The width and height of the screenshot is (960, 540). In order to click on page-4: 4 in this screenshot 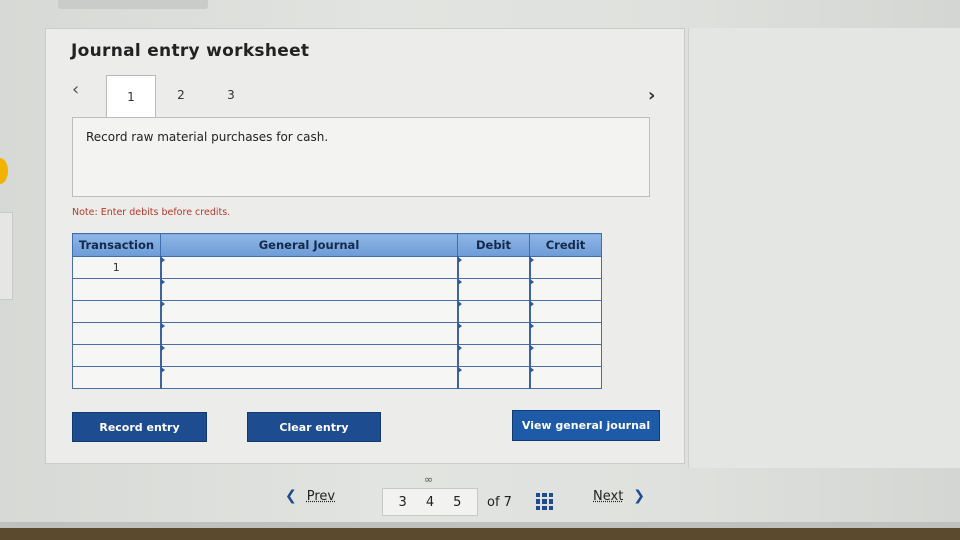, I will do `click(430, 502)`.